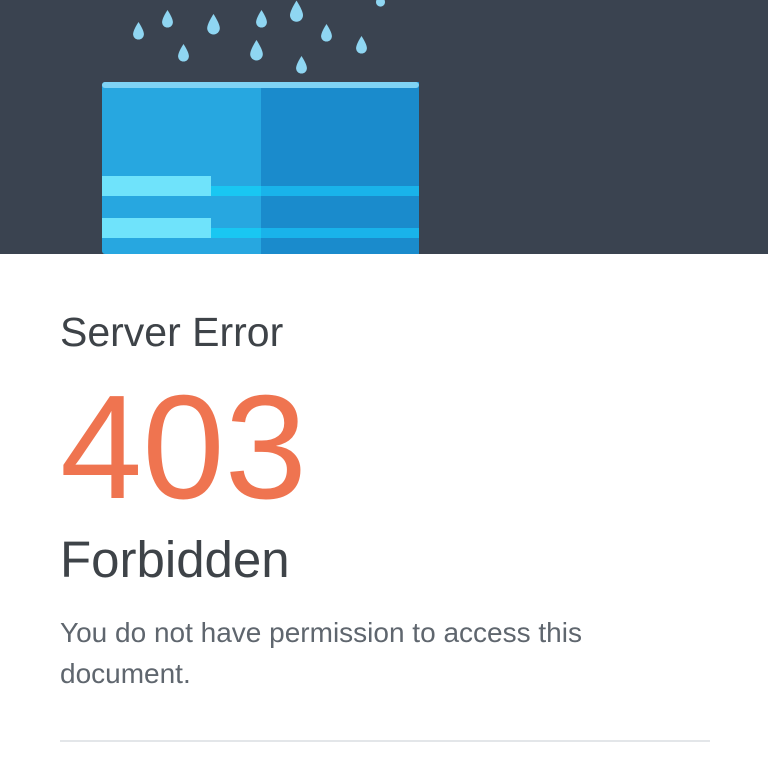 The image size is (768, 768). I want to click on error-heading: Server Error, so click(172, 332).